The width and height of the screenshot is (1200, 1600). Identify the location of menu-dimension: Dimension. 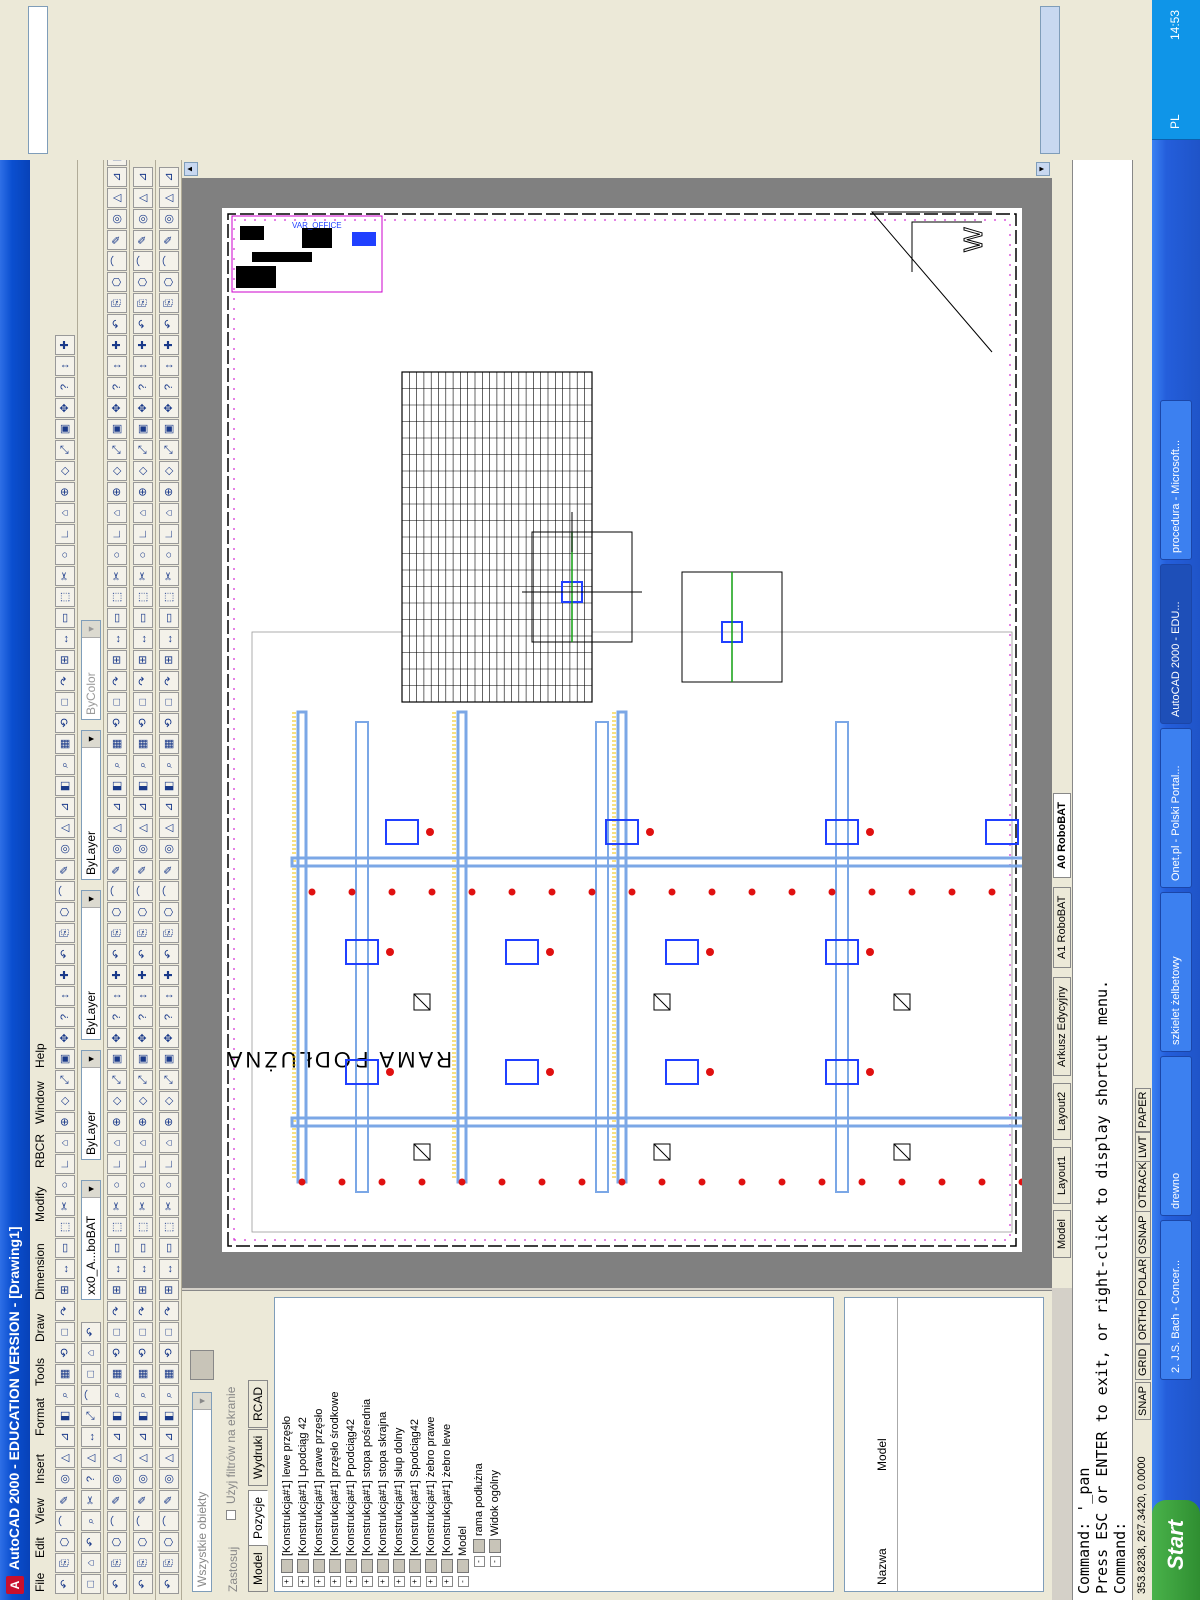
(40, 1271).